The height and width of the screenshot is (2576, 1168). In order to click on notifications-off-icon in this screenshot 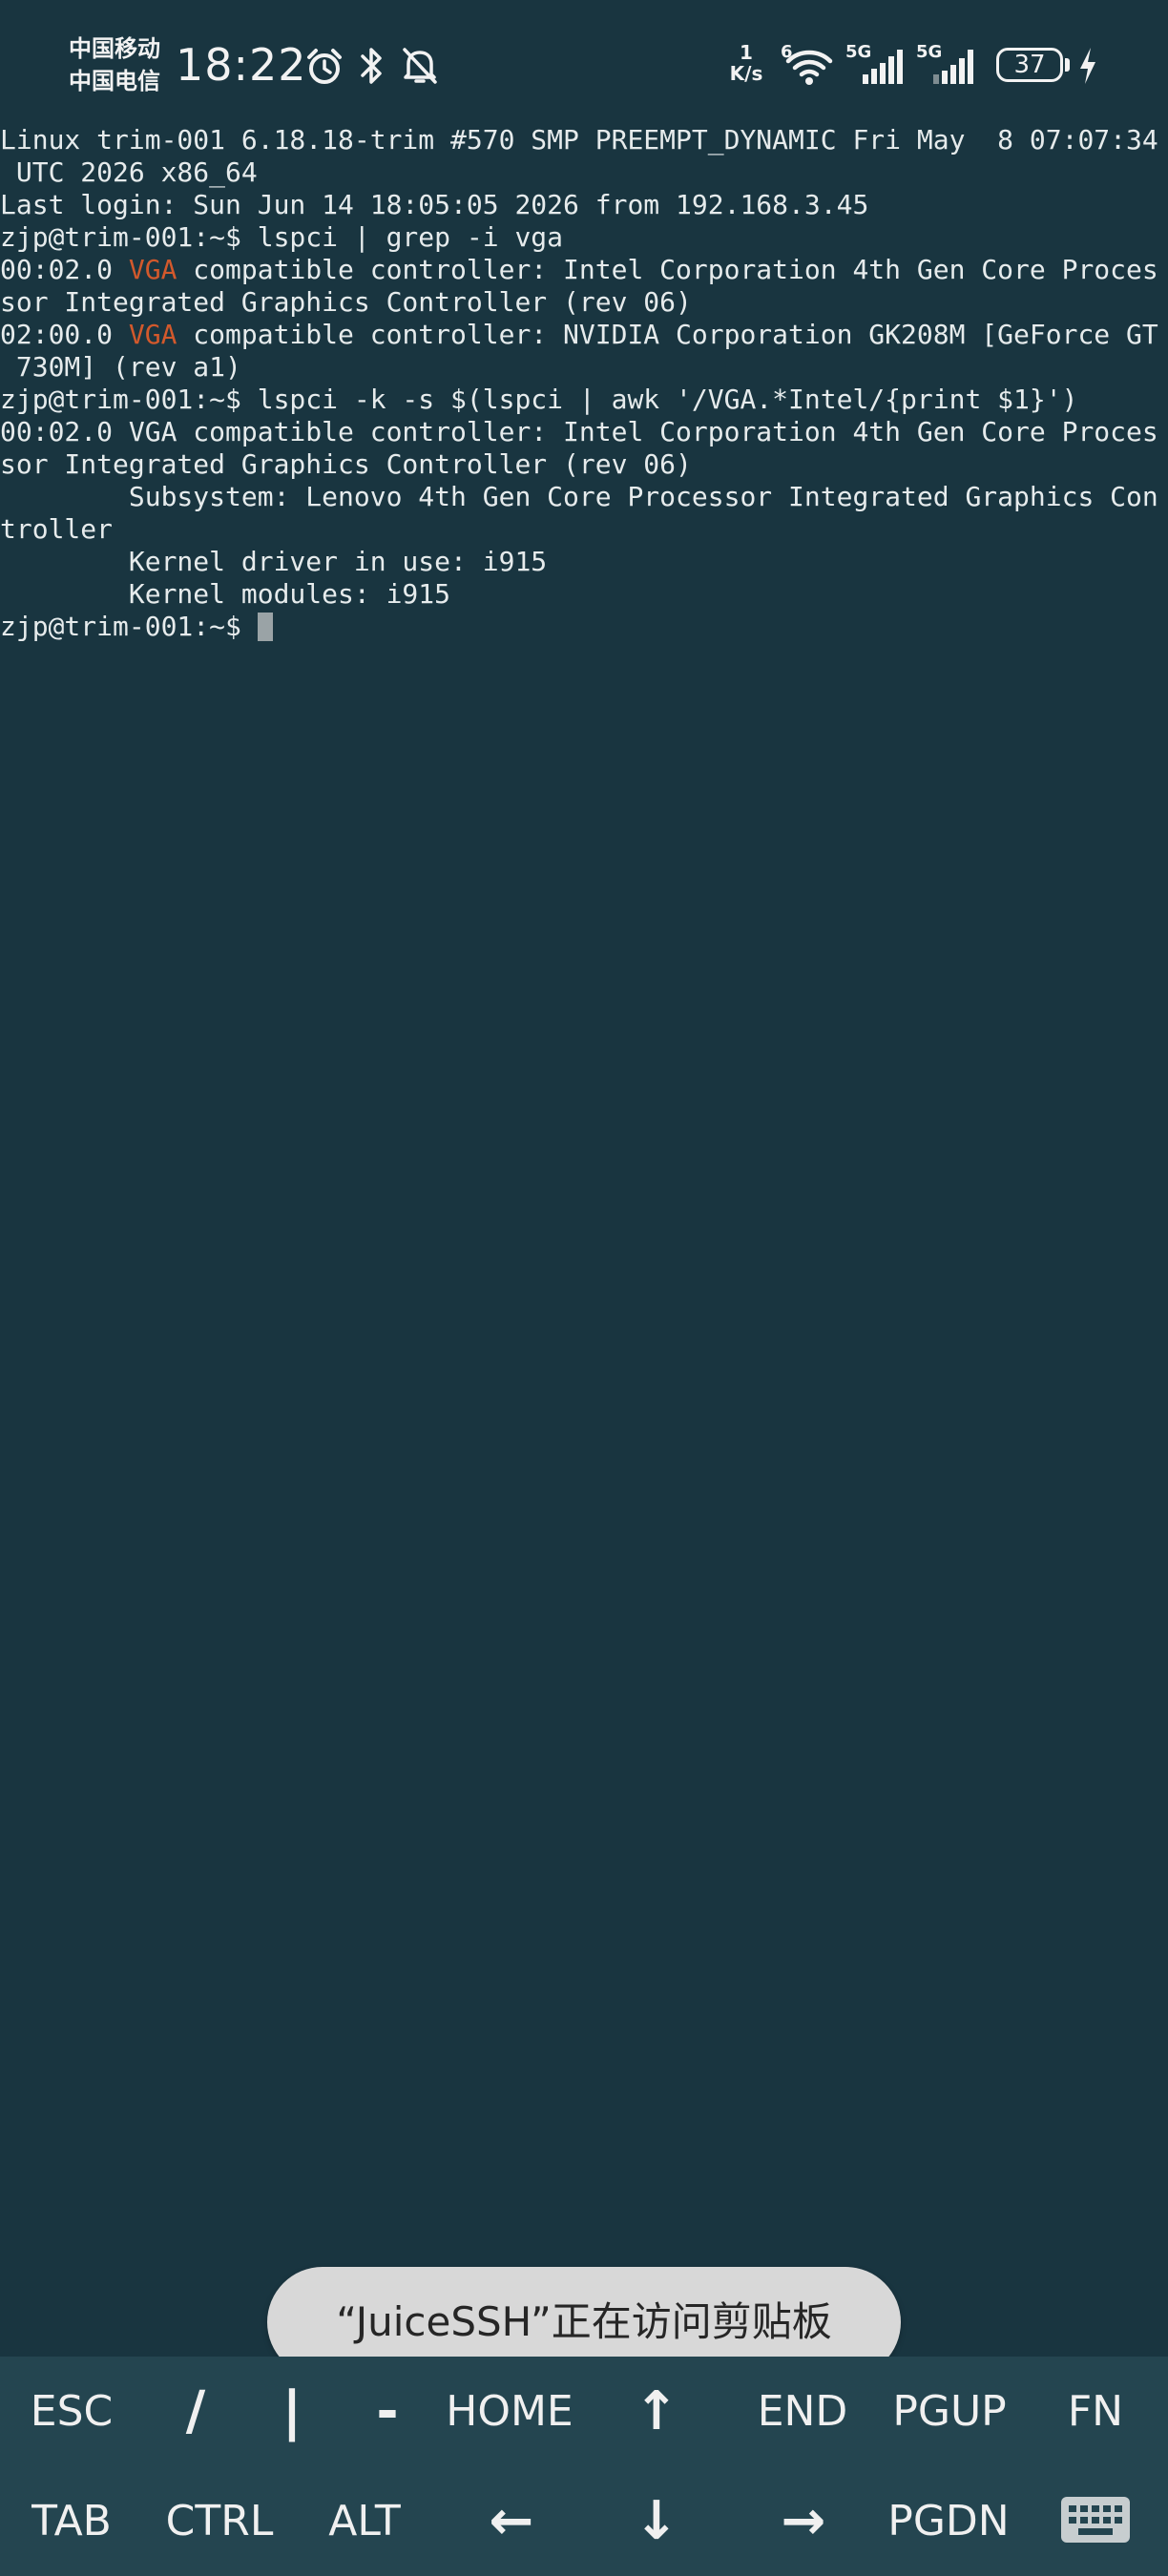, I will do `click(420, 66)`.